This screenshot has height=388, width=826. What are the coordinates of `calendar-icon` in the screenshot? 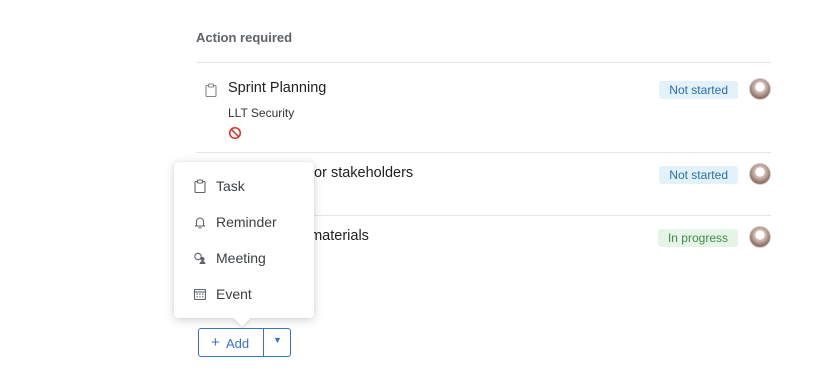 It's located at (200, 294).